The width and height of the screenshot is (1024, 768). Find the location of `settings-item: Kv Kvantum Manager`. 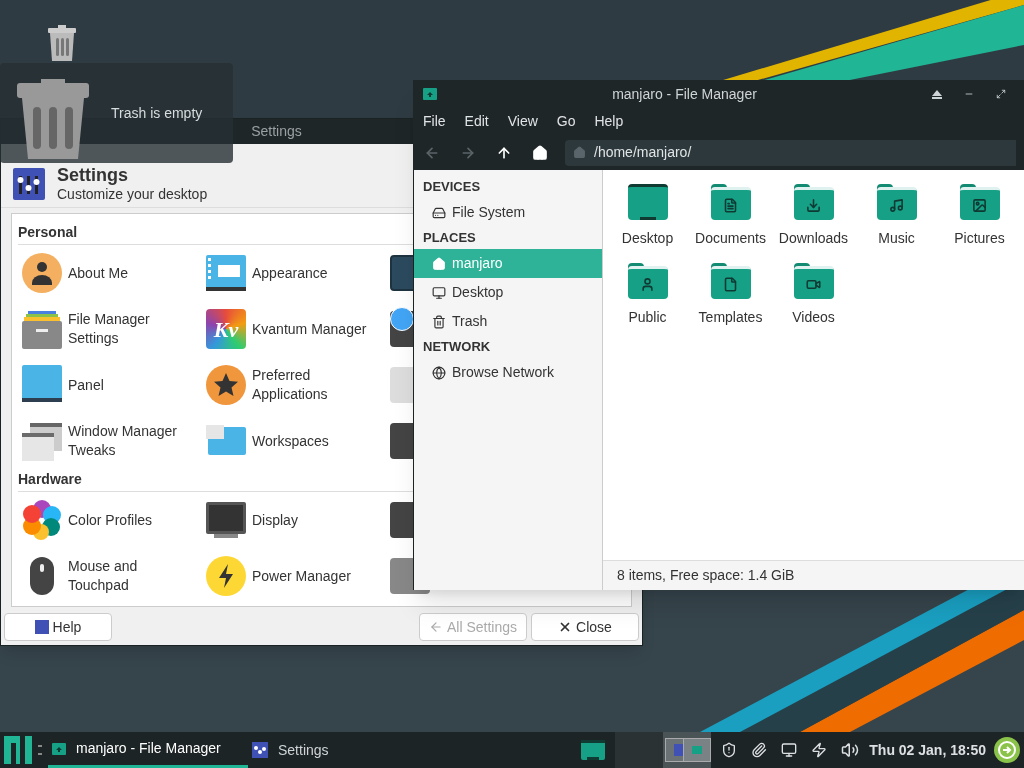

settings-item: Kv Kvantum Manager is located at coordinates (294, 329).